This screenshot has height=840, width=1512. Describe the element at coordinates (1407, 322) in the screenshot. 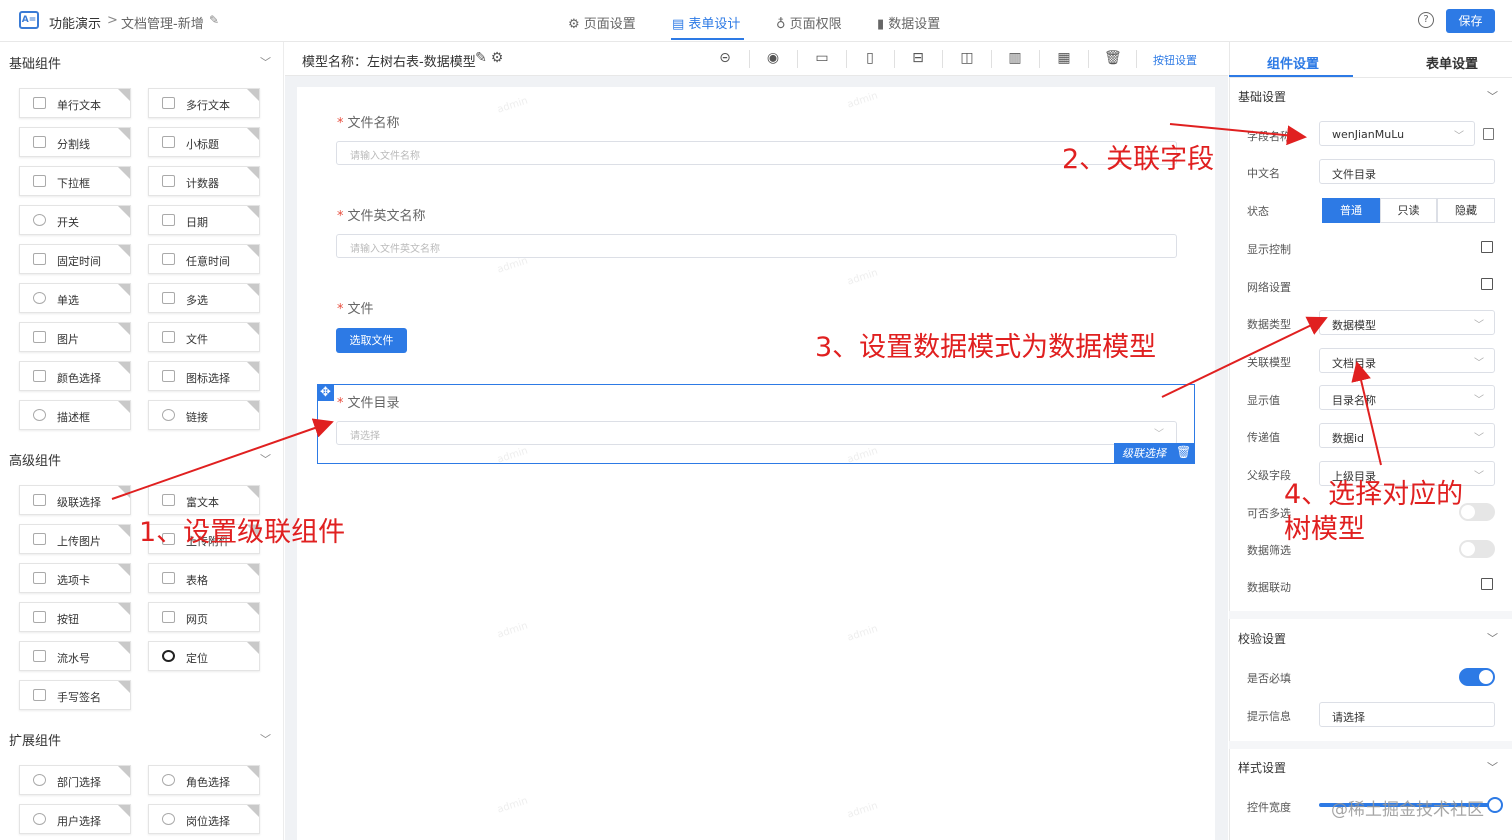

I see `data-type-select: 数据模型 ﹀` at that location.